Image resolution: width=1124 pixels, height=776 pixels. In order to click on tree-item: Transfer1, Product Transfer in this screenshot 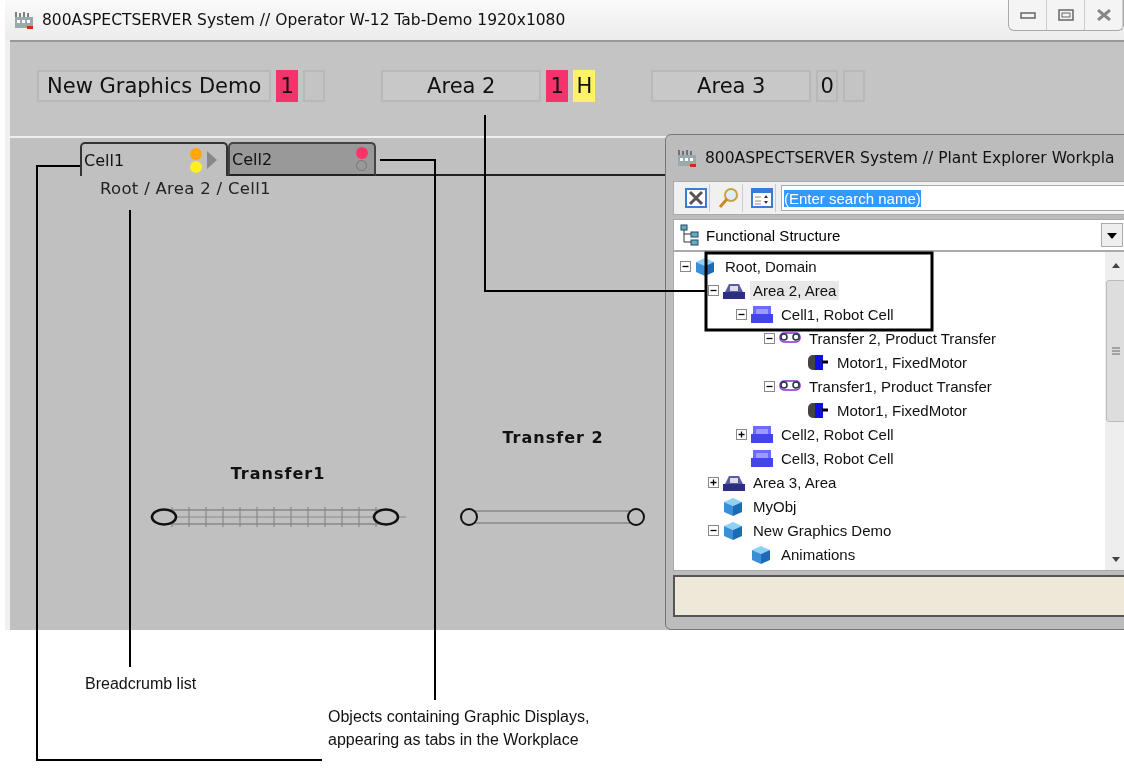, I will do `click(900, 386)`.